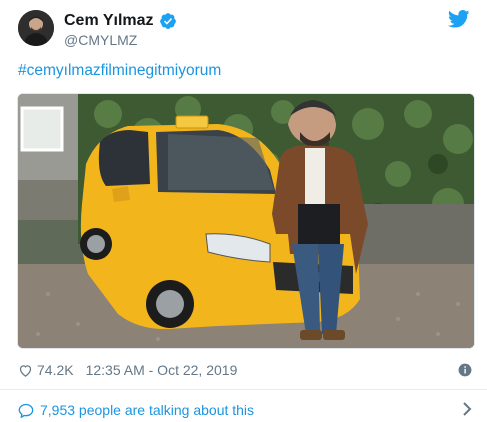 The width and height of the screenshot is (487, 422). I want to click on heart-icon, so click(25, 370).